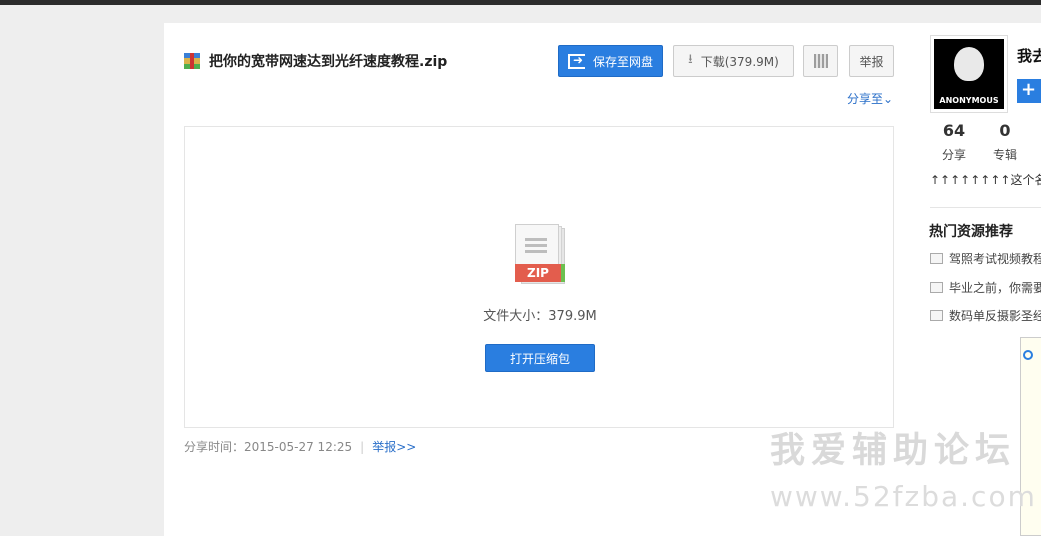 The height and width of the screenshot is (536, 1041). What do you see at coordinates (969, 64) in the screenshot?
I see `mask-icon` at bounding box center [969, 64].